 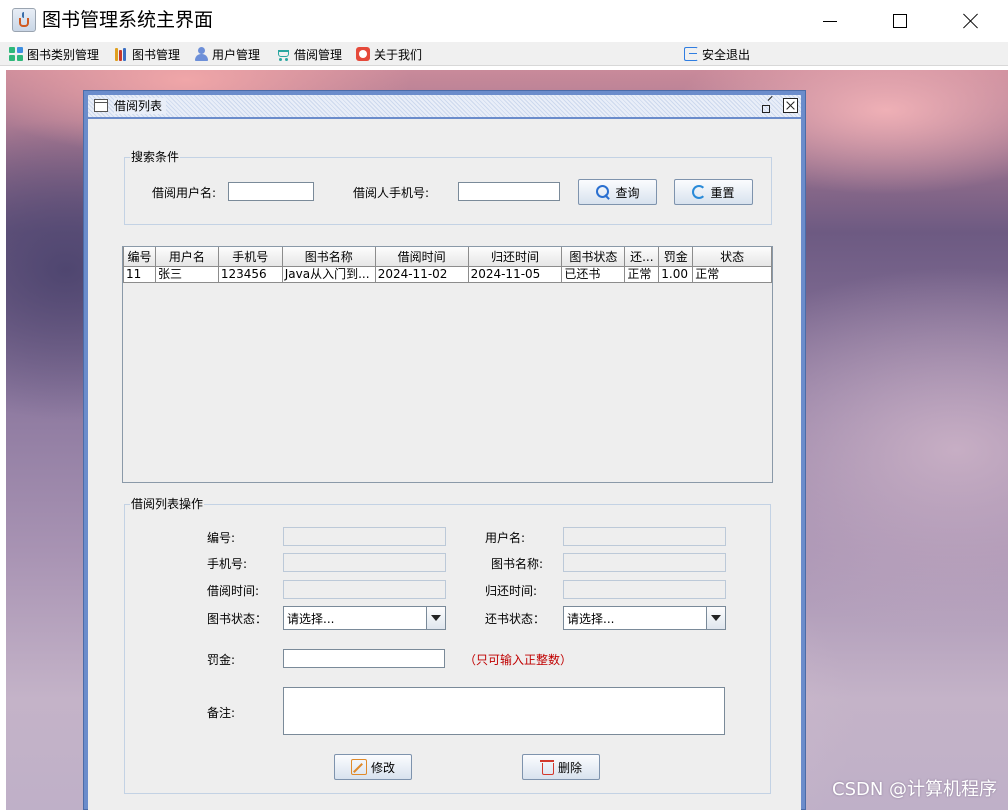 What do you see at coordinates (569, 767) in the screenshot?
I see `delete-button-label: 删除` at bounding box center [569, 767].